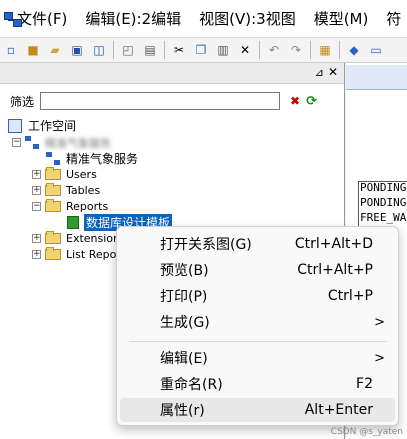 The image size is (407, 439). Describe the element at coordinates (335, 270) in the screenshot. I see `menu-item-shortcut: Ctrl+Alt+P` at that location.